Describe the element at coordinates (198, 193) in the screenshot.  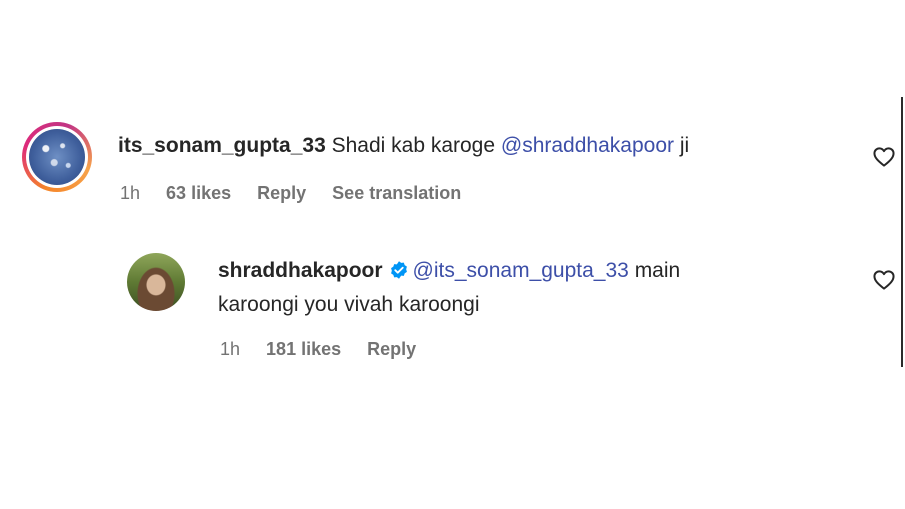
I see `likes-count: 63 likes` at that location.